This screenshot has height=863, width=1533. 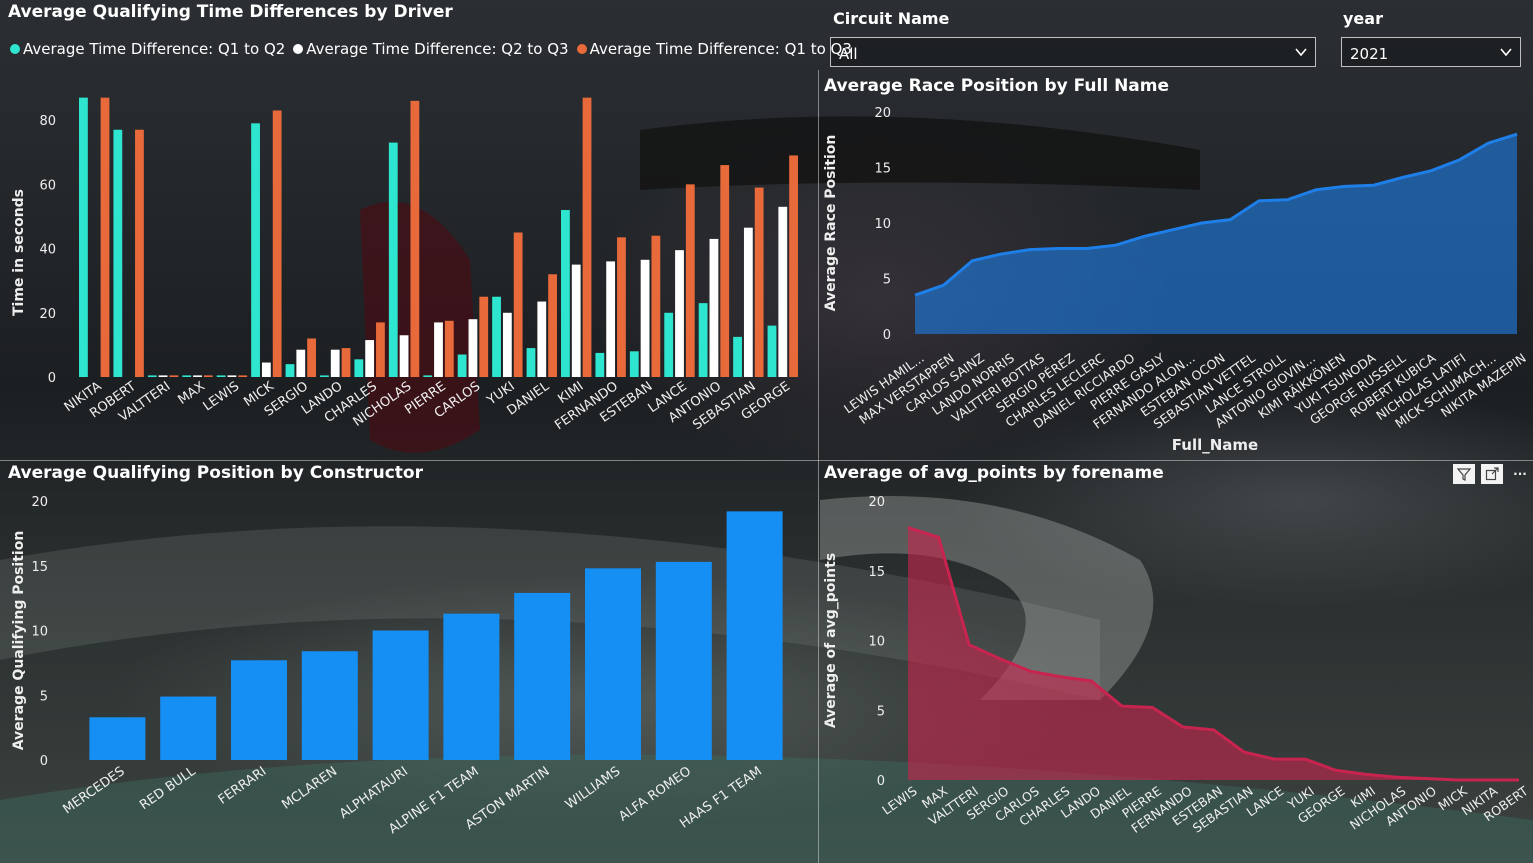 What do you see at coordinates (1073, 52) in the screenshot?
I see `circuit-dropdown: All` at bounding box center [1073, 52].